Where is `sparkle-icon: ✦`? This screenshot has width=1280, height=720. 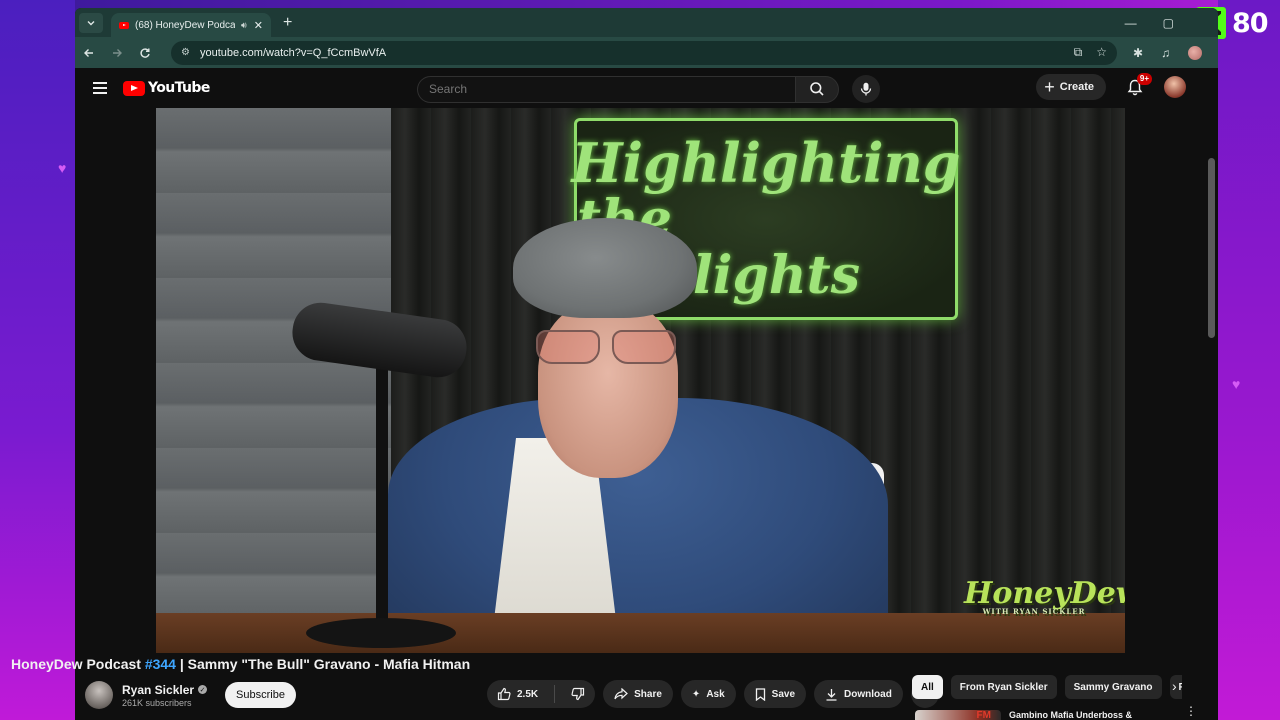
sparkle-icon: ✦ is located at coordinates (696, 694).